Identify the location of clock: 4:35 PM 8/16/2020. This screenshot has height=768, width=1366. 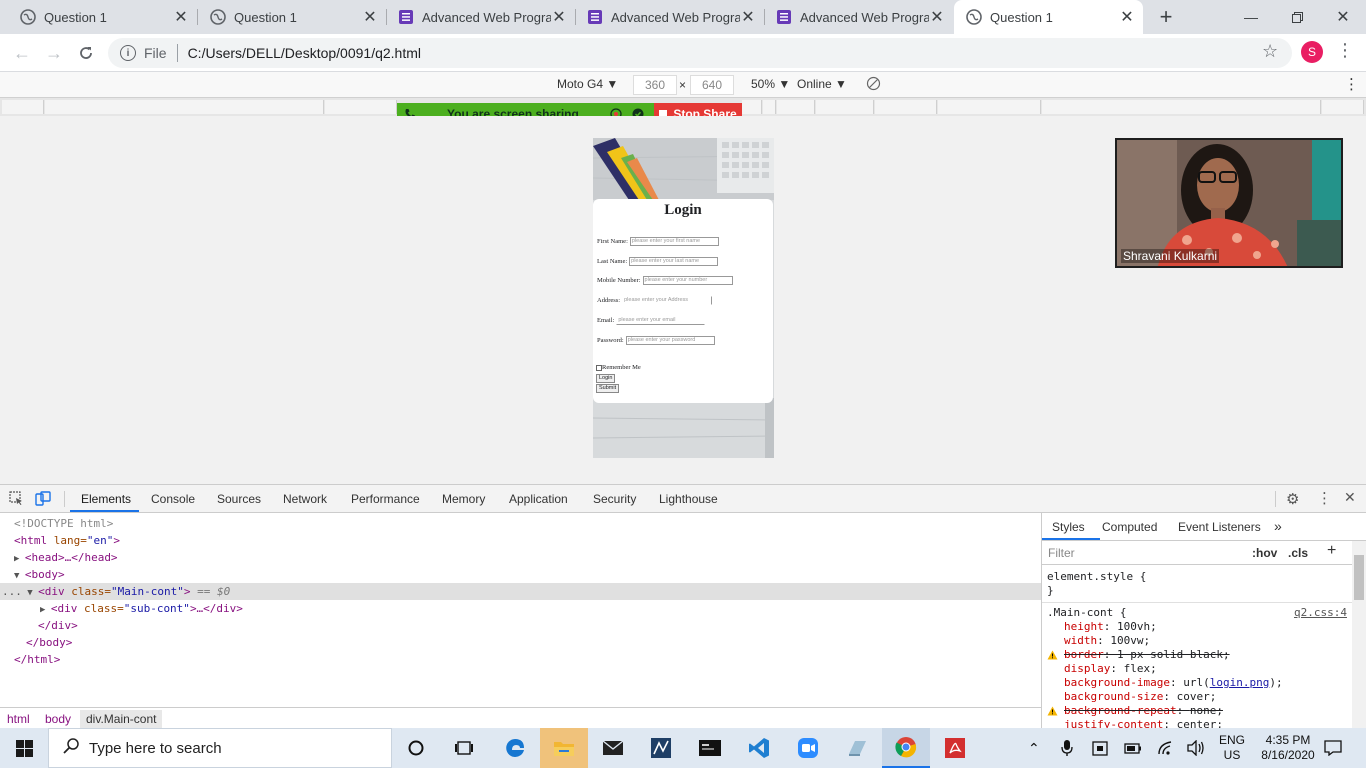
(1288, 748).